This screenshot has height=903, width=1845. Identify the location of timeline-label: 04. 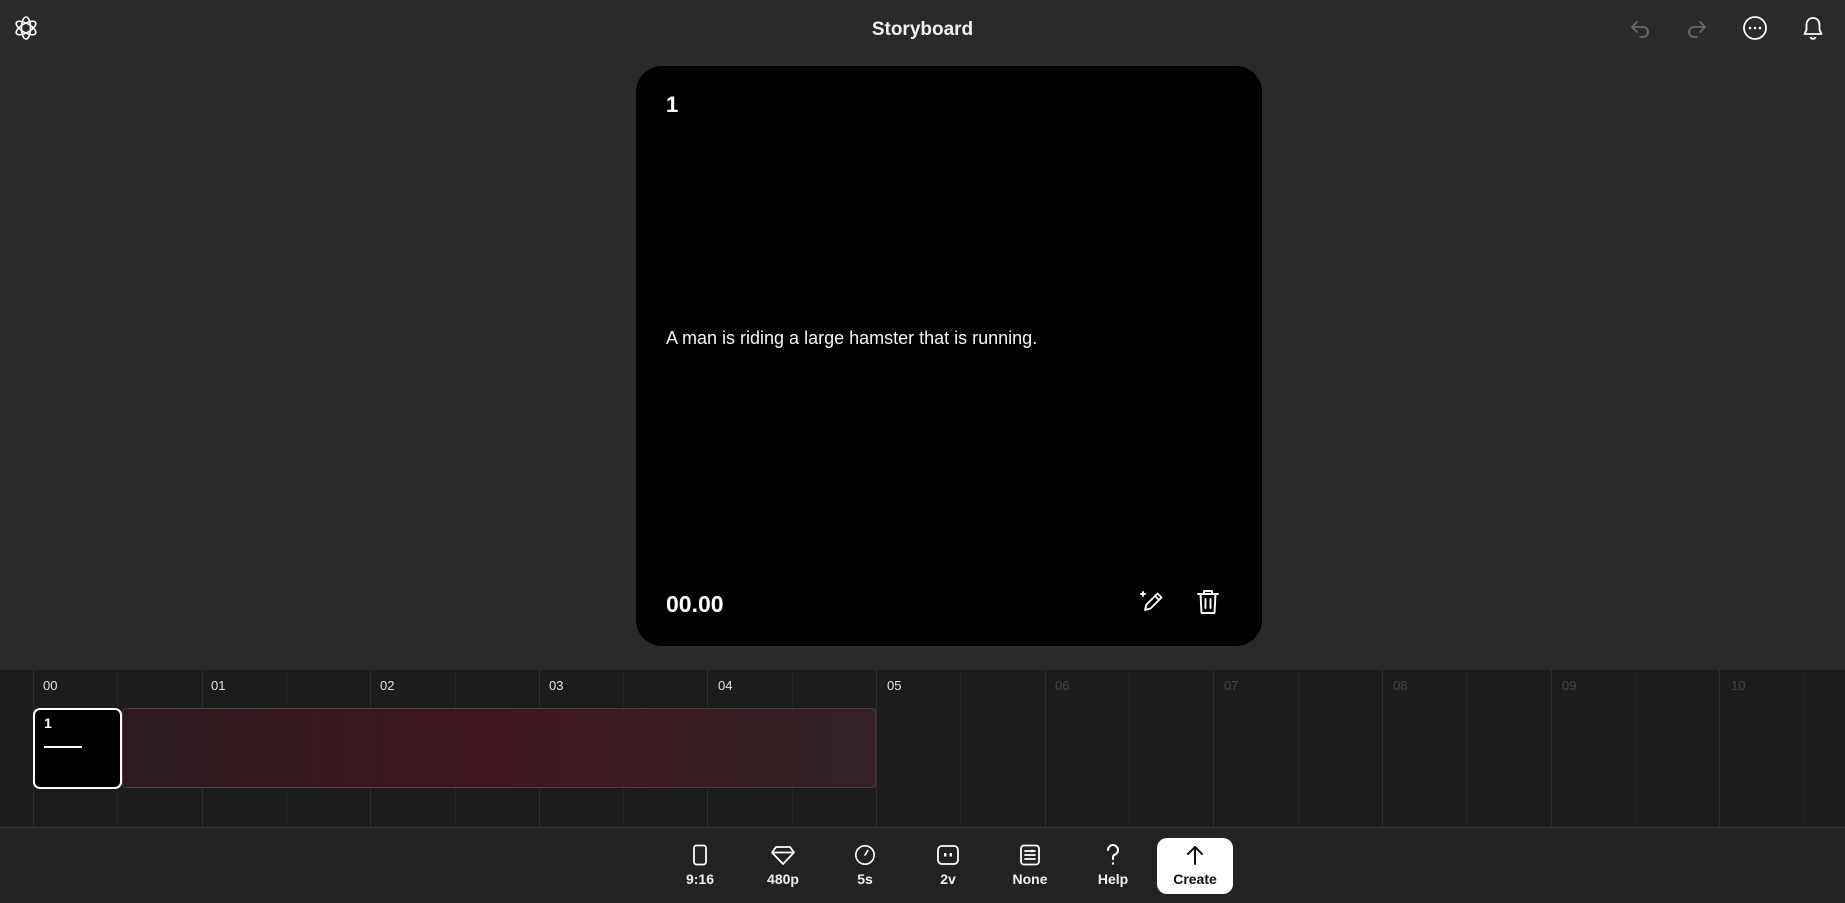
(725, 685).